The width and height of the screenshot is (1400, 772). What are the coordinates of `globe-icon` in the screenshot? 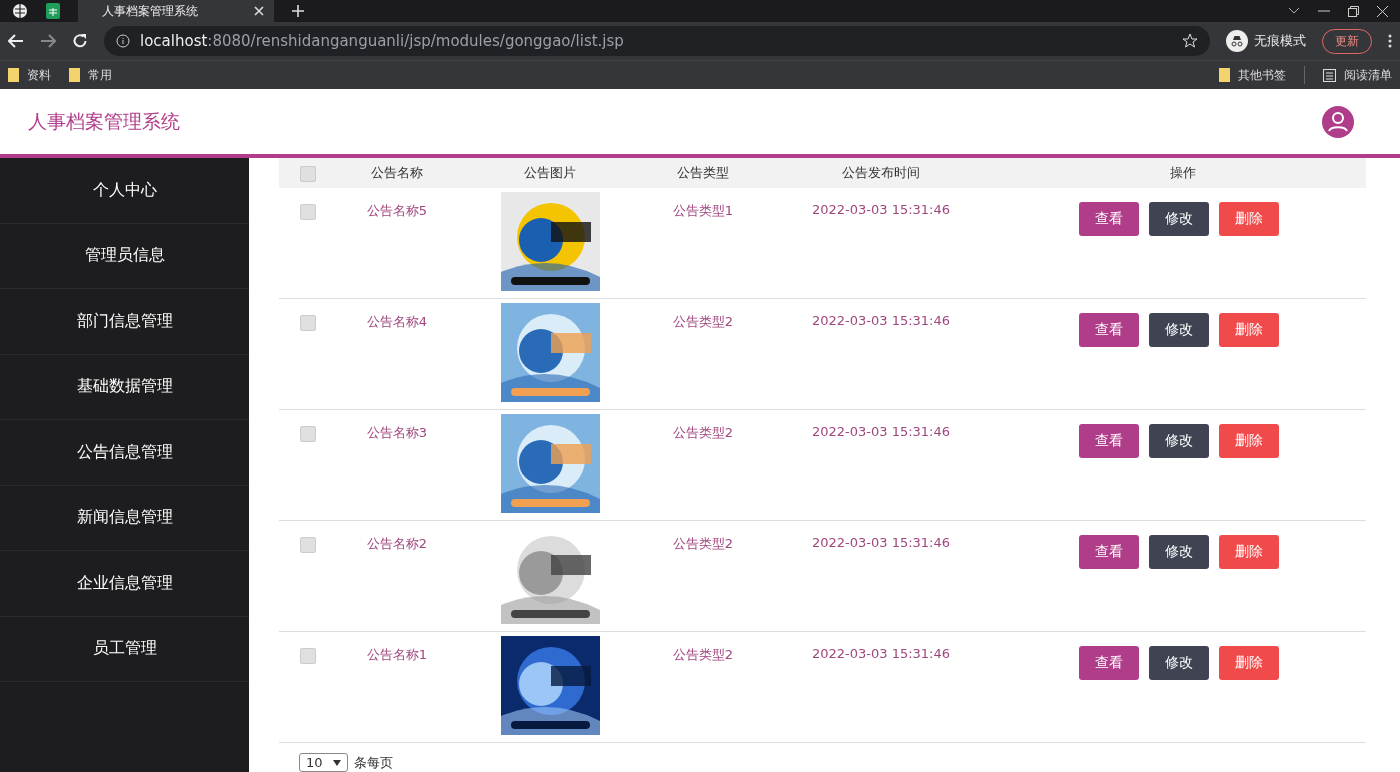 It's located at (20, 11).